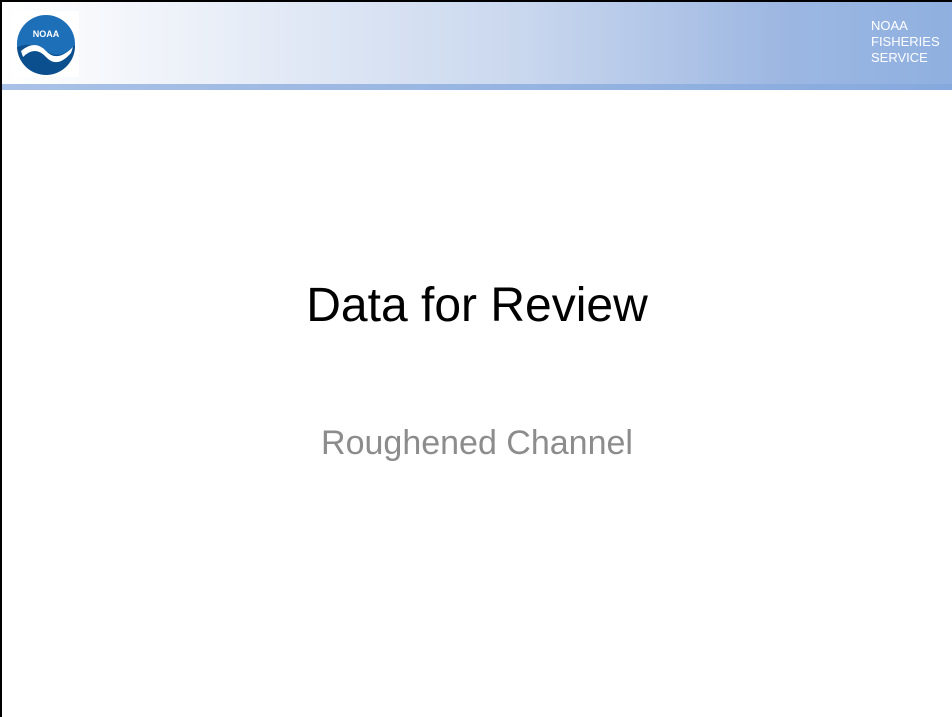 This screenshot has height=717, width=952. What do you see at coordinates (899, 57) in the screenshot?
I see `org-line-3: SERVICE` at bounding box center [899, 57].